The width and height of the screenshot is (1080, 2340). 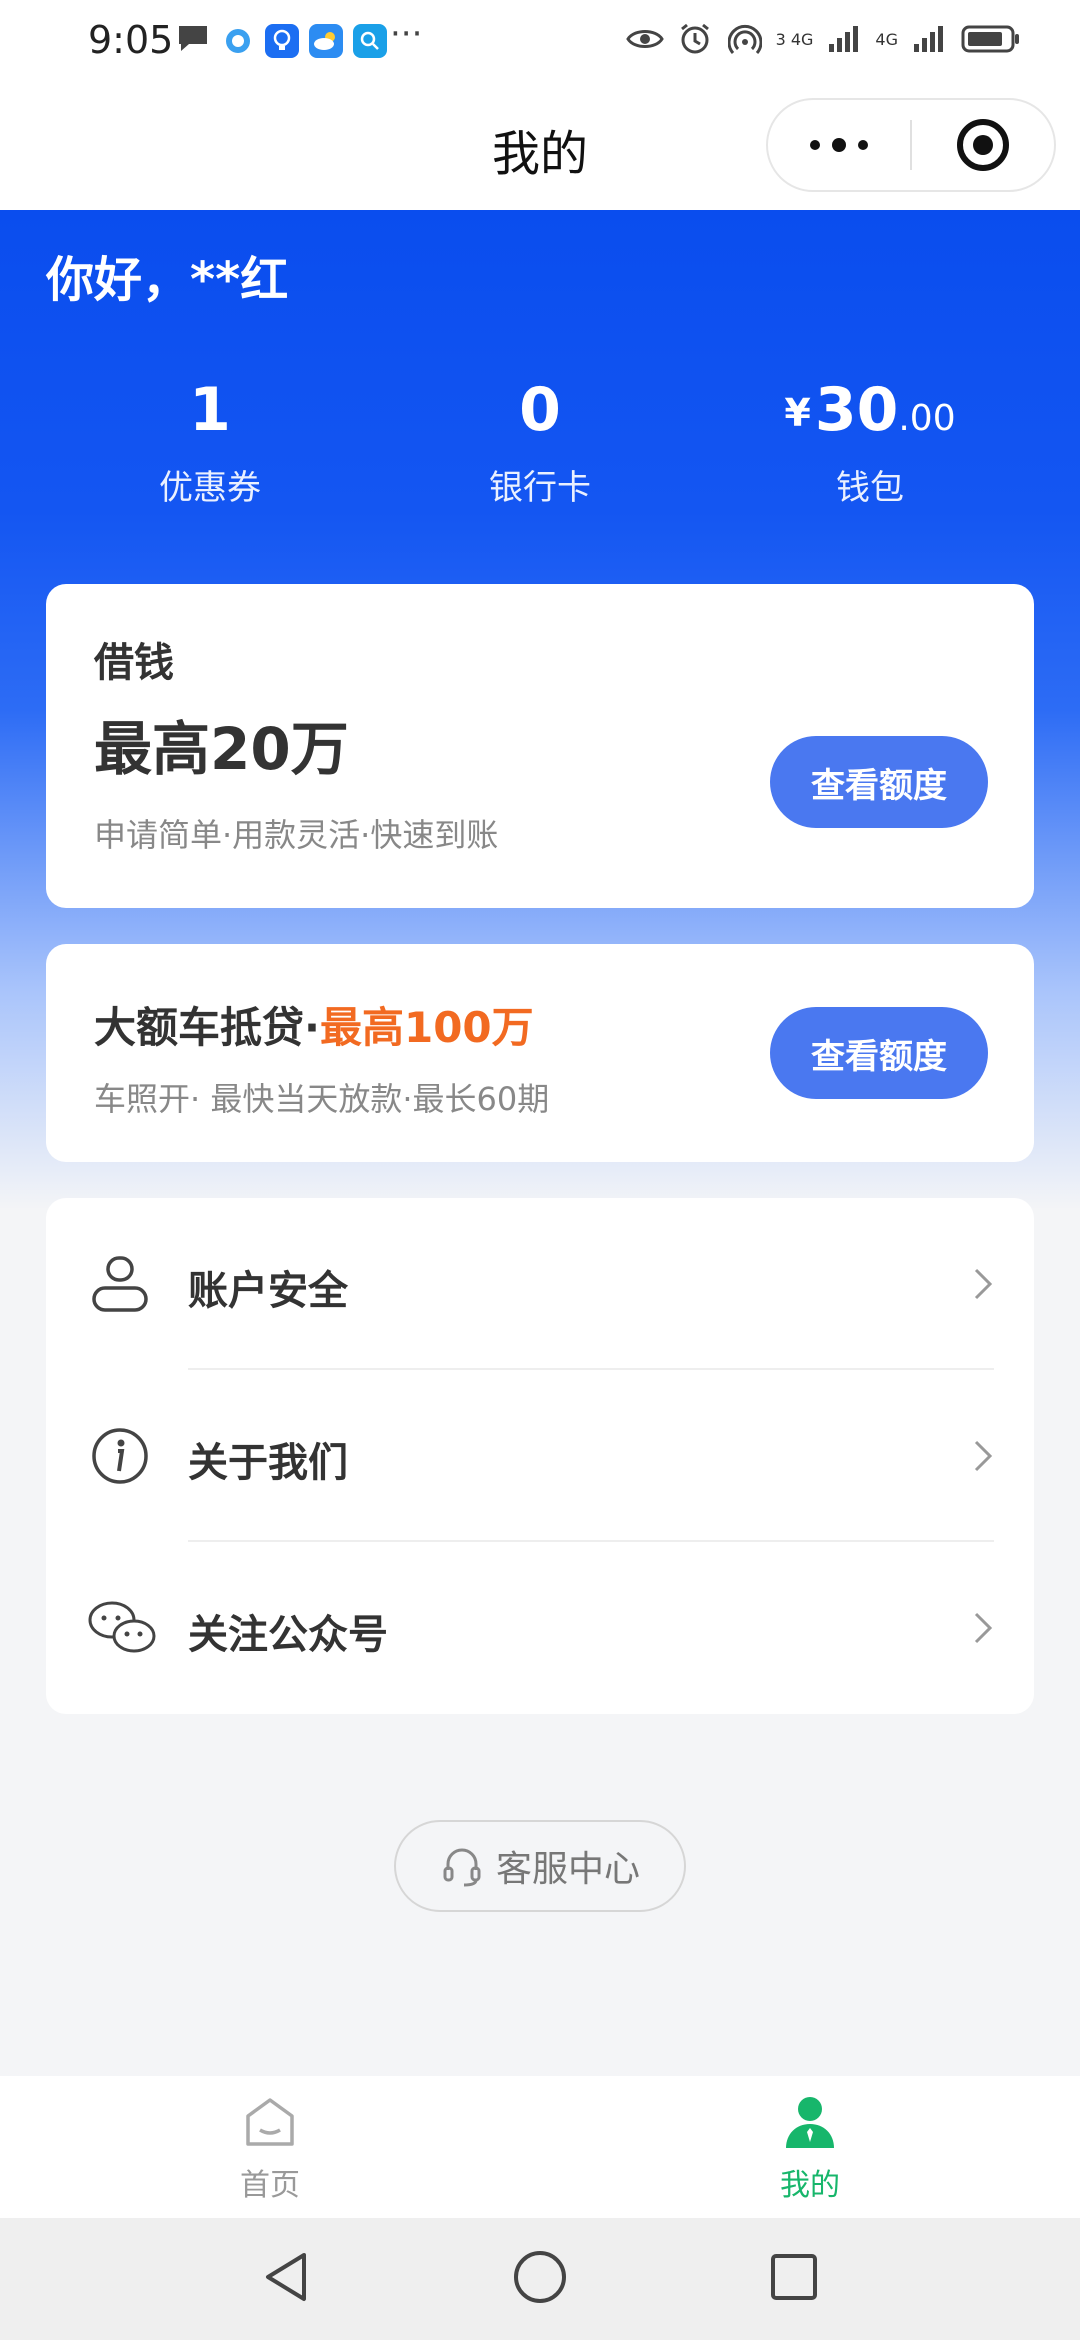 I want to click on menu-label: 关于我们, so click(x=268, y=1463).